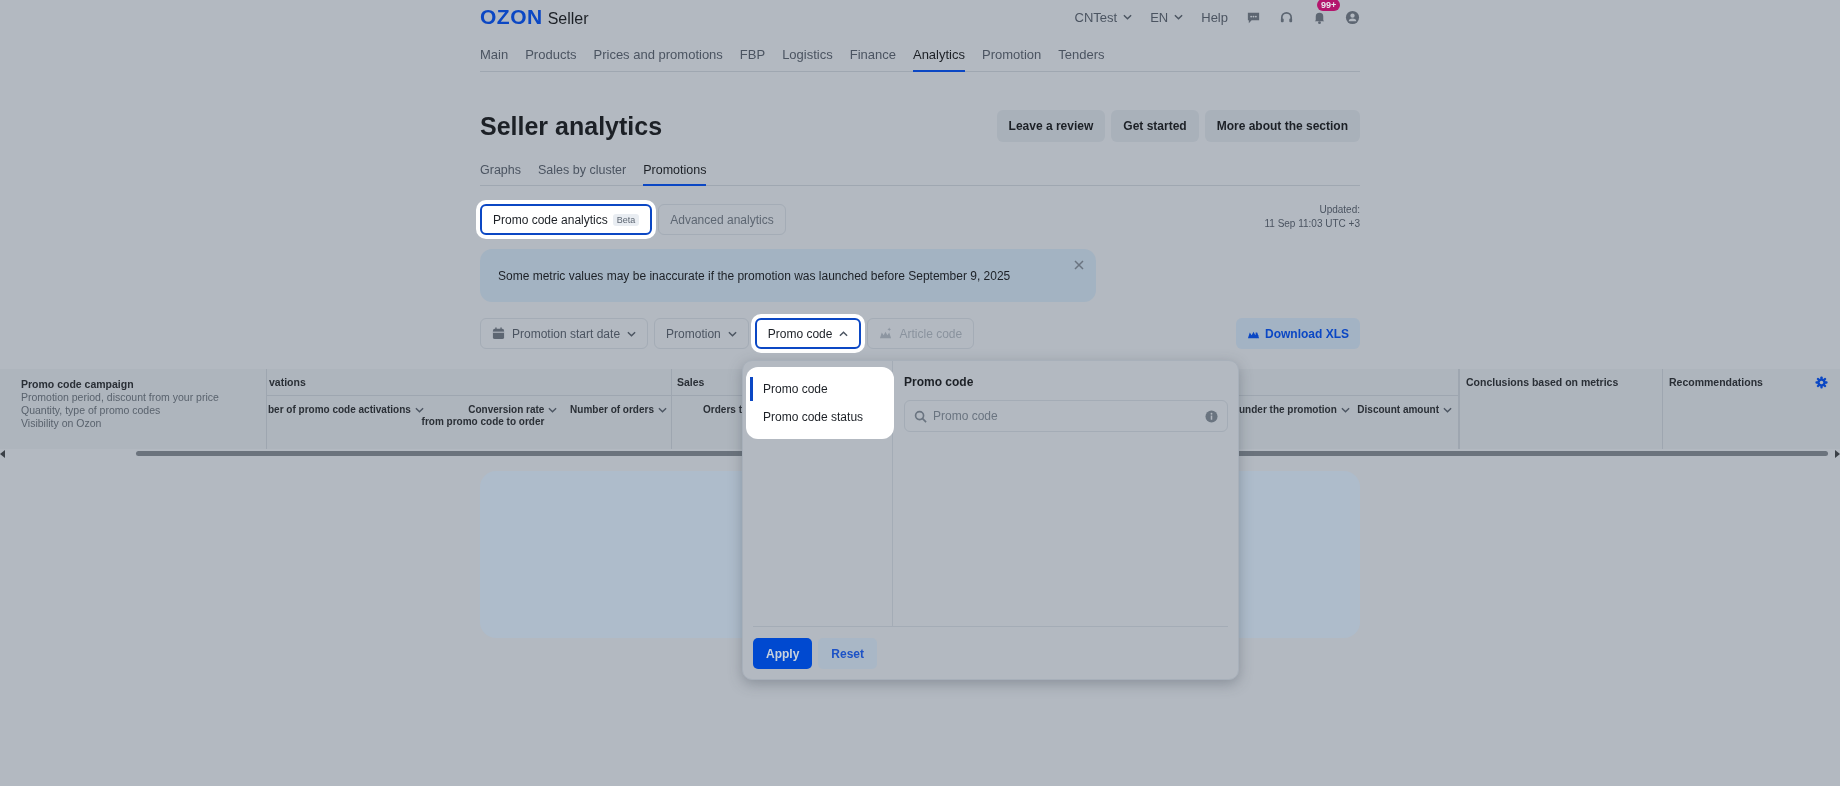 Image resolution: width=1840 pixels, height=786 pixels. Describe the element at coordinates (1051, 126) in the screenshot. I see `action-button: Leave a review` at that location.